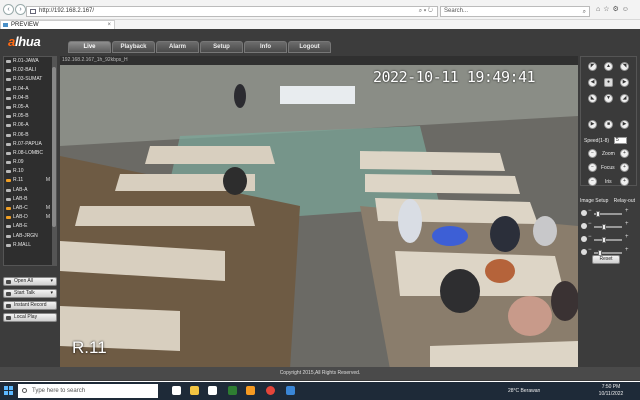 This screenshot has height=400, width=640. What do you see at coordinates (88, 391) in the screenshot?
I see `taskbar-search-input: Type here to search` at bounding box center [88, 391].